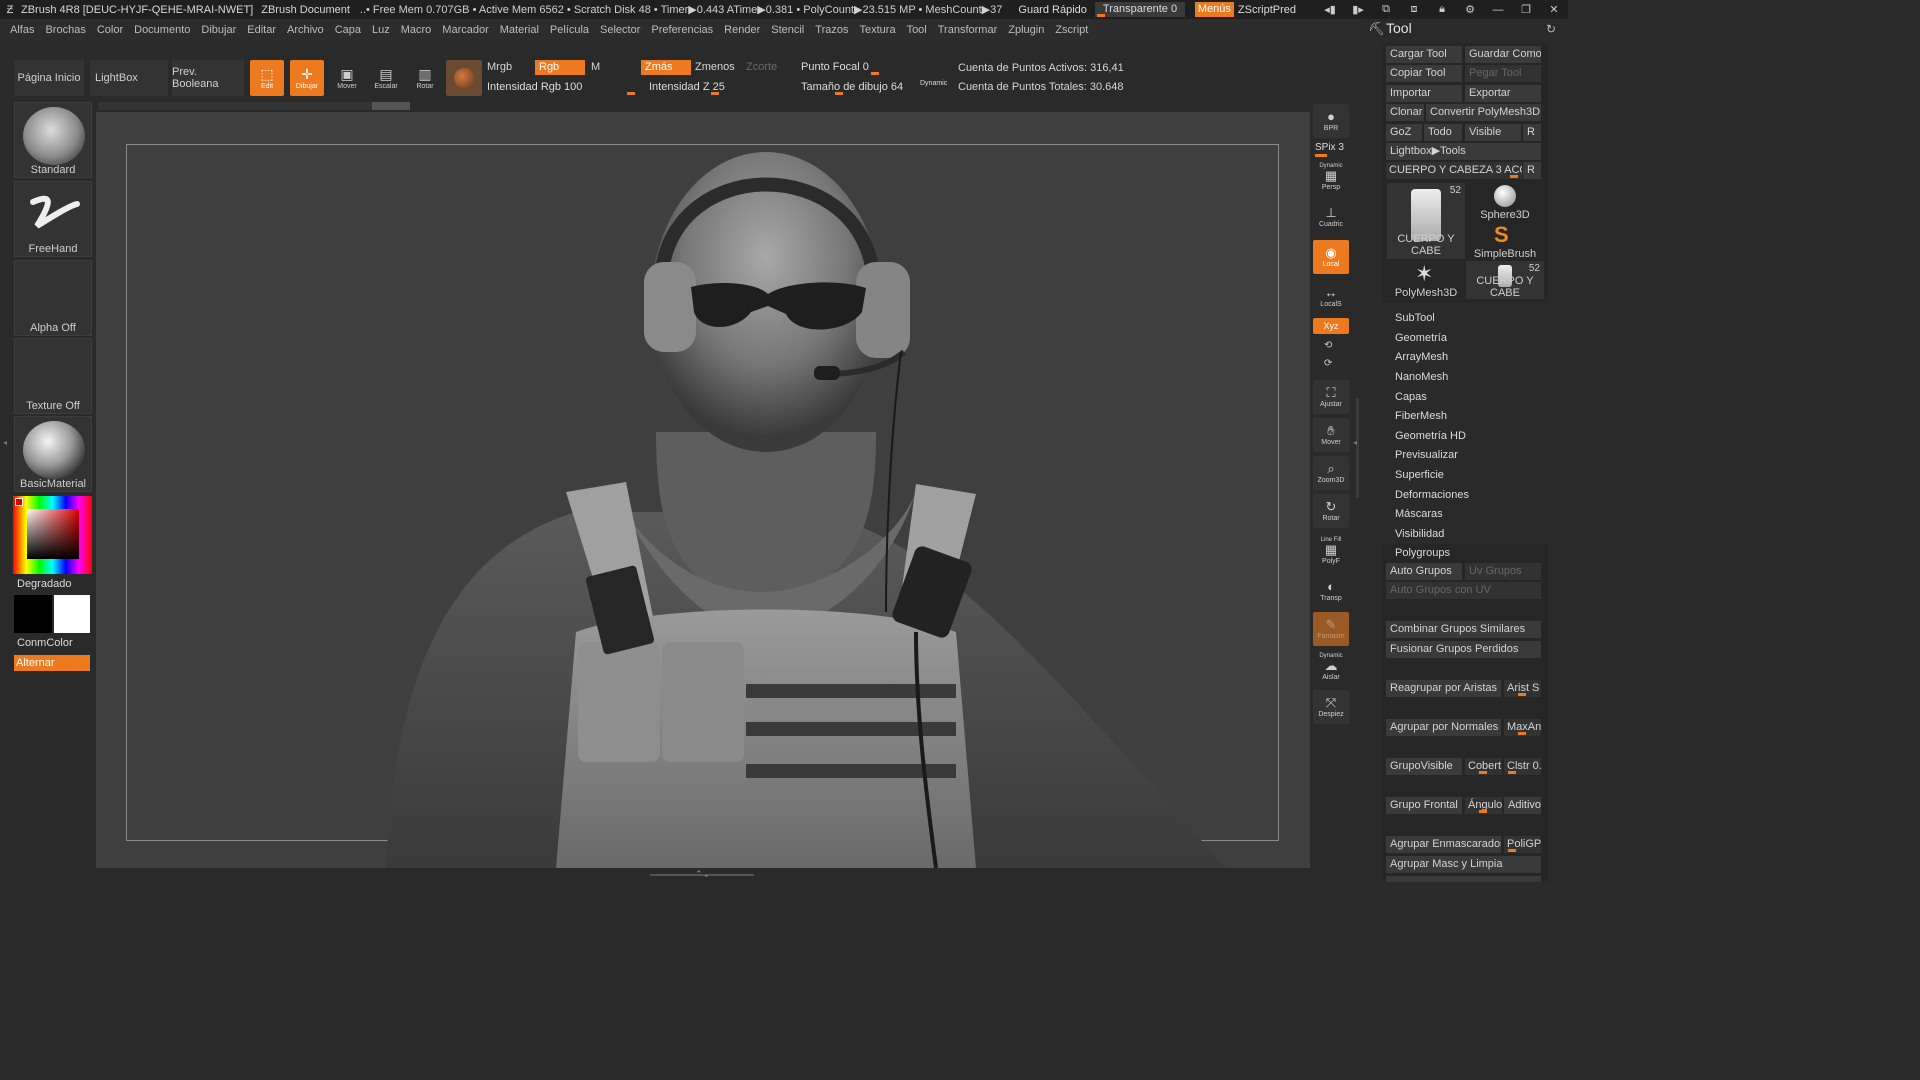 This screenshot has width=1920, height=1080. What do you see at coordinates (1503, 73) in the screenshot?
I see `paste-tool-button: Pegar Tool` at bounding box center [1503, 73].